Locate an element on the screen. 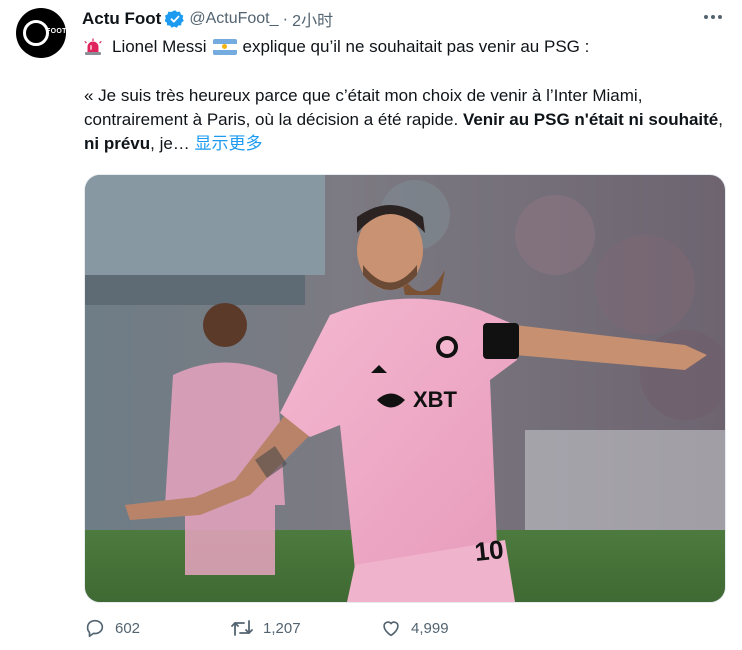 This screenshot has height=650, width=742. retweet-icon is located at coordinates (242, 628).